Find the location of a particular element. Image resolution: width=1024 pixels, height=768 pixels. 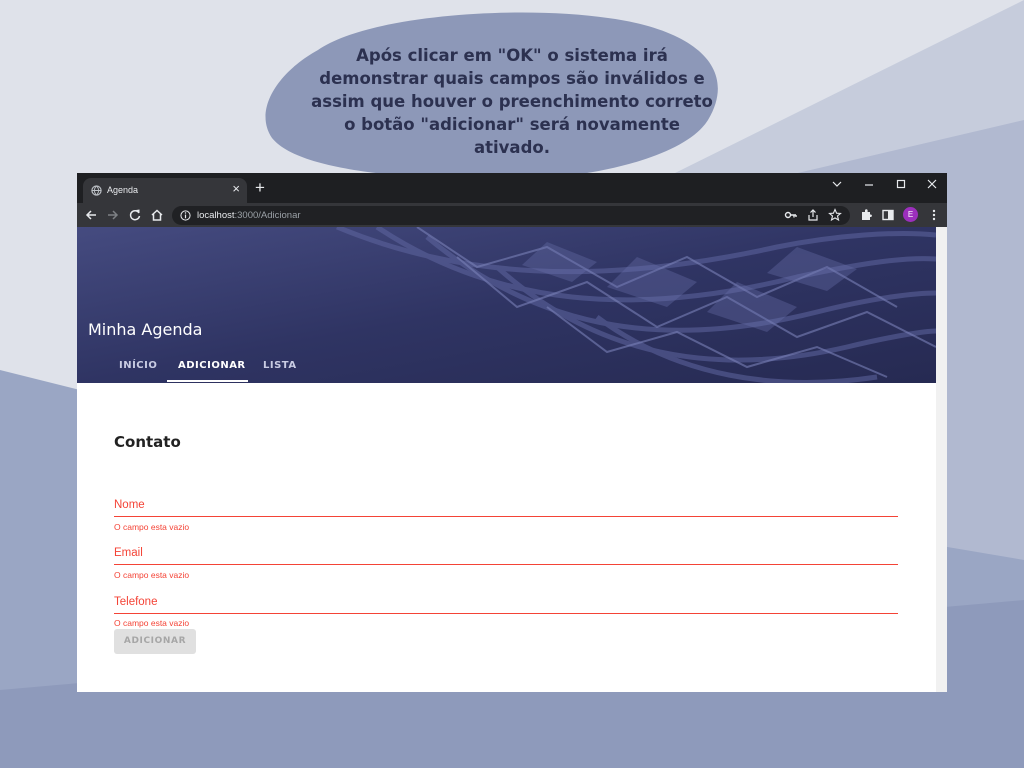

form-title: Contato is located at coordinates (147, 442).